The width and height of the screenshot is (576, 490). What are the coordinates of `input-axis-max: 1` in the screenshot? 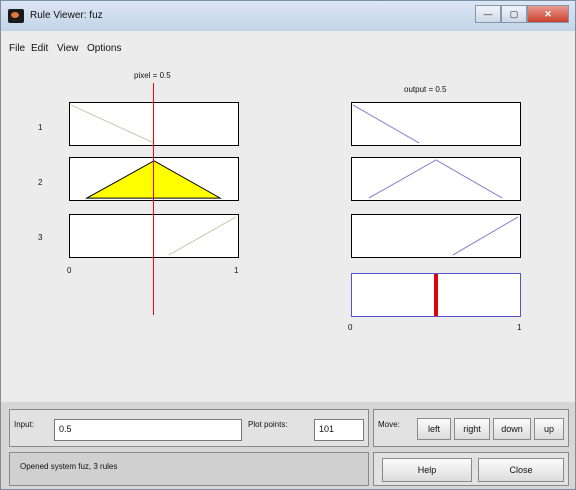 It's located at (236, 270).